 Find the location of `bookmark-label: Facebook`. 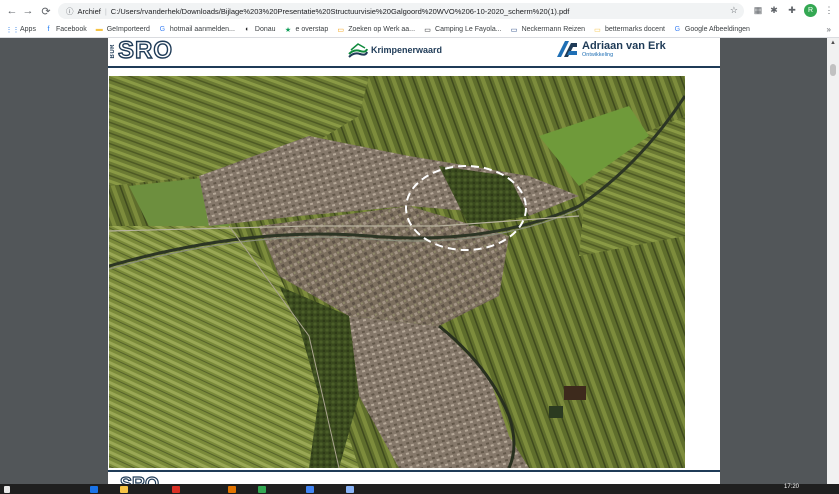

bookmark-label: Facebook is located at coordinates (71, 29).